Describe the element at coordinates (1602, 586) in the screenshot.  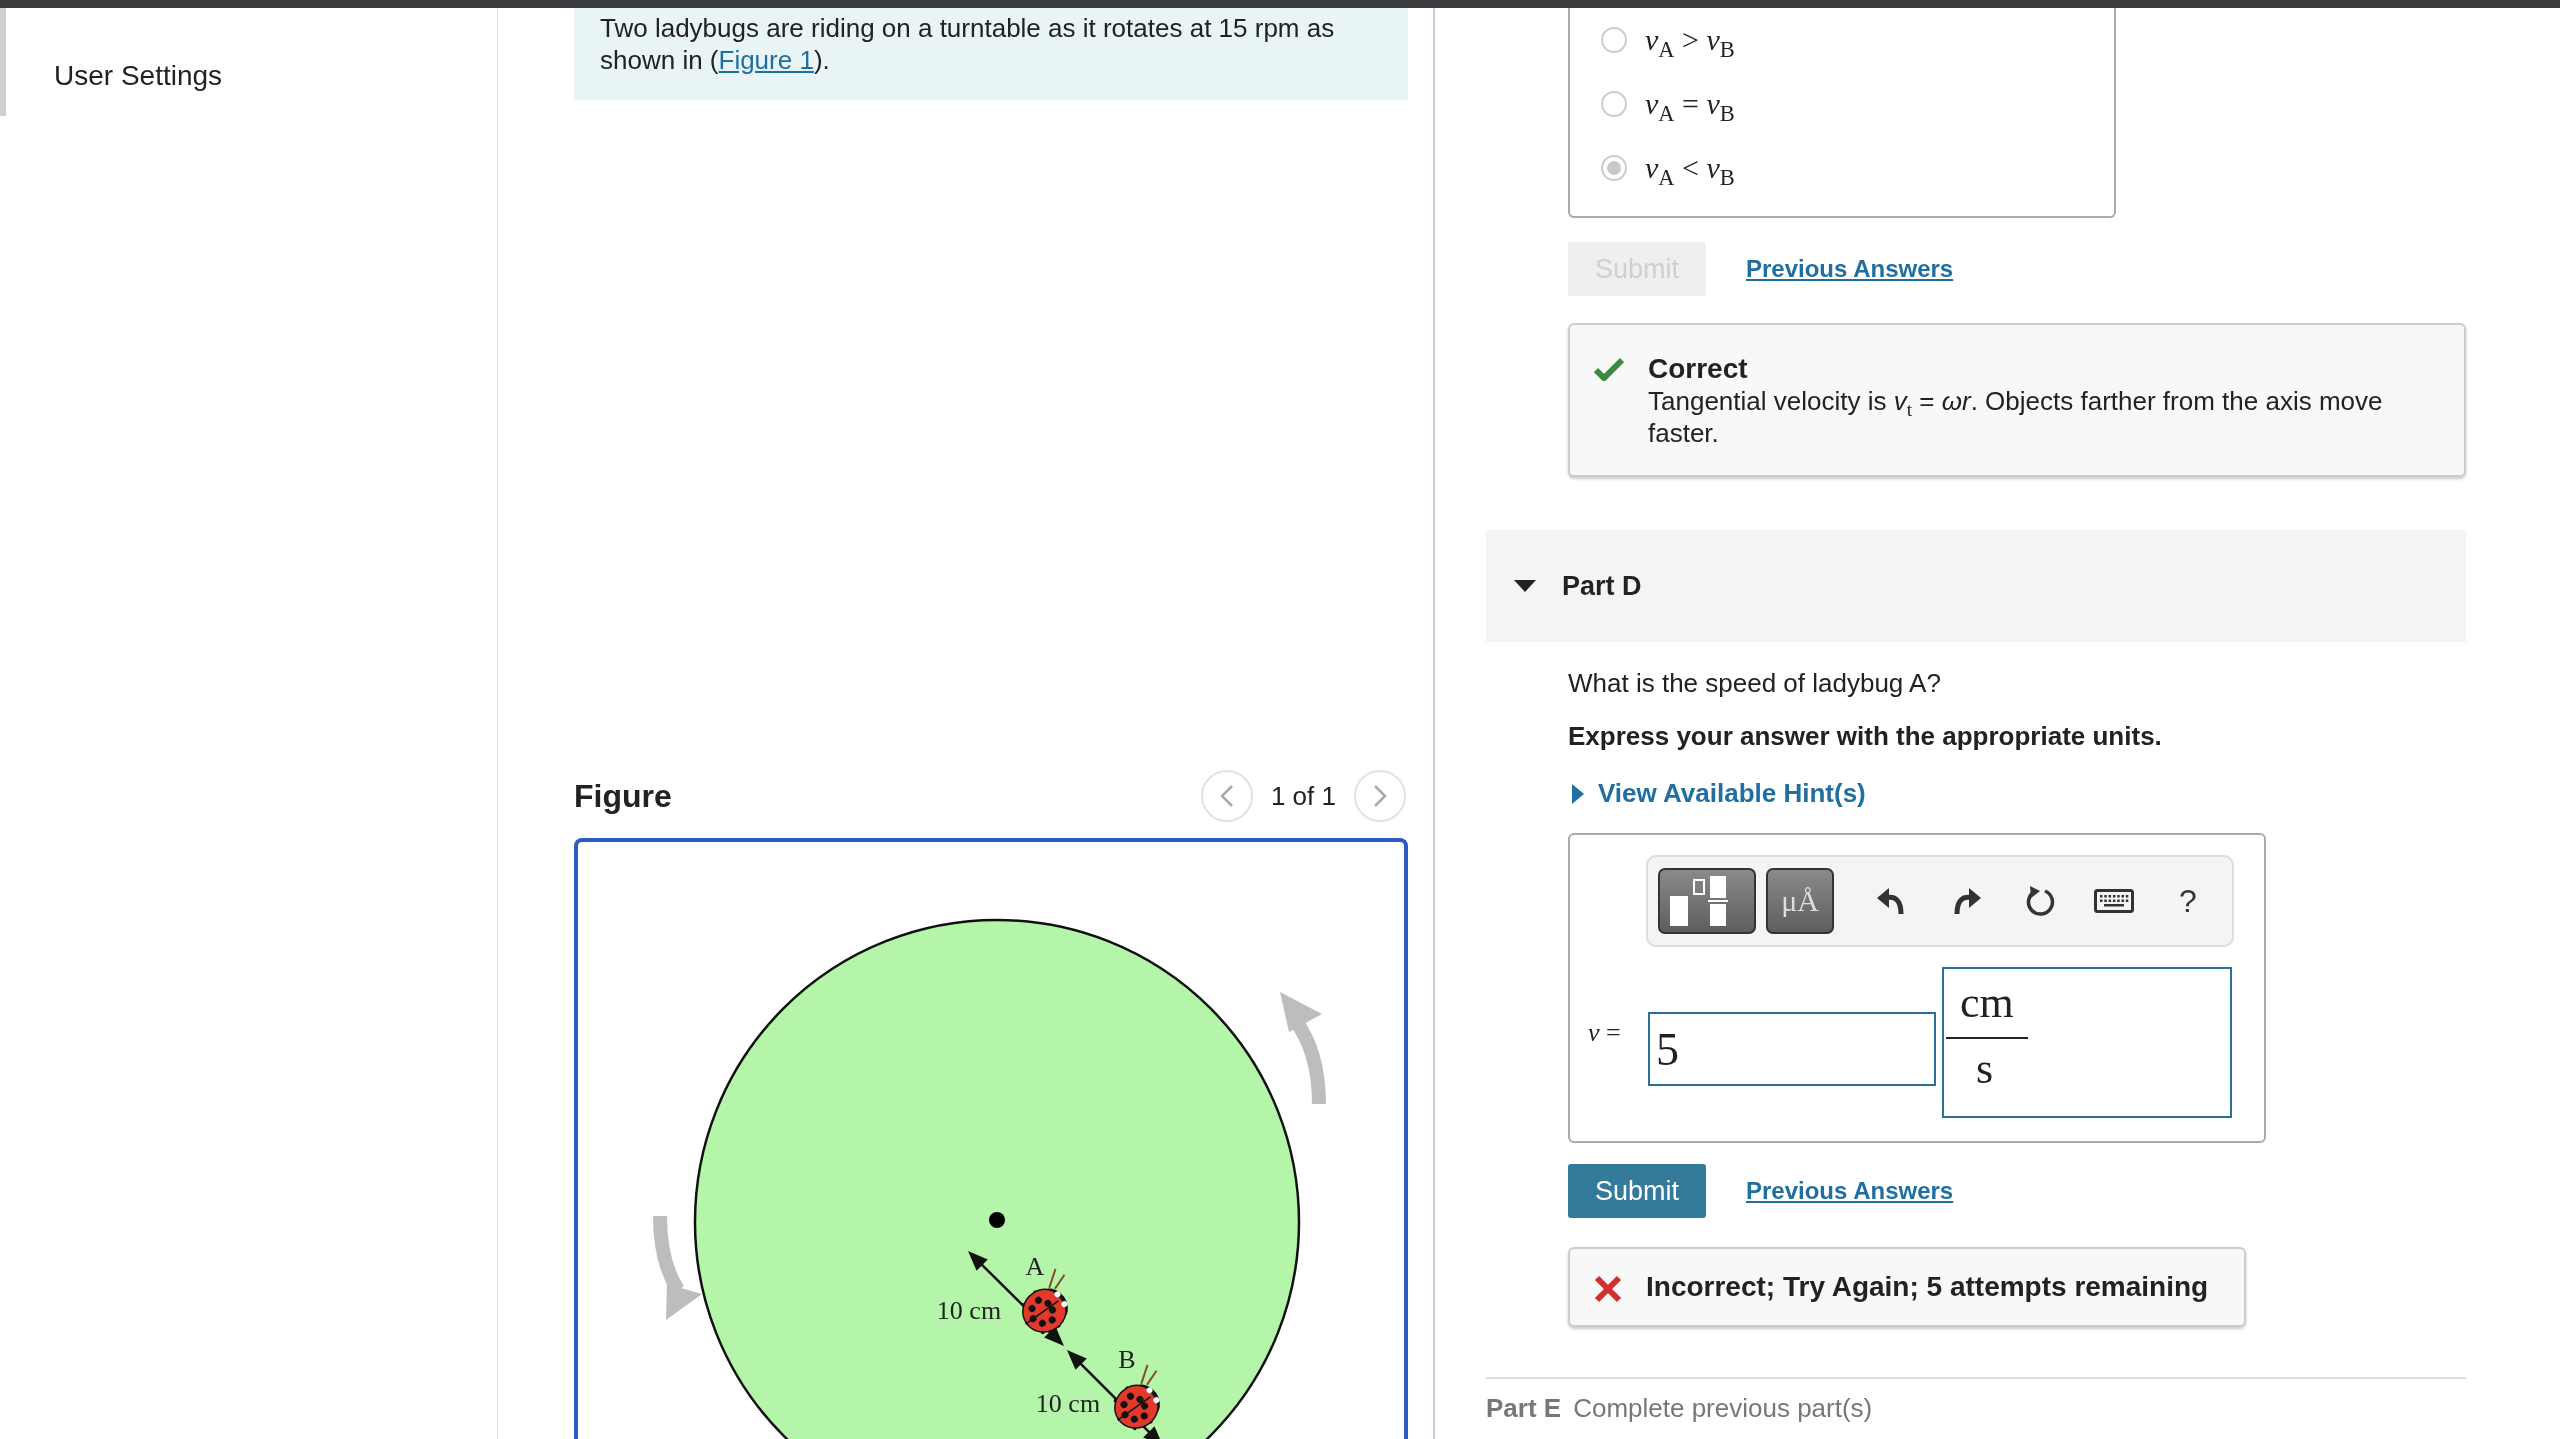
I see `part-title: Part D` at that location.